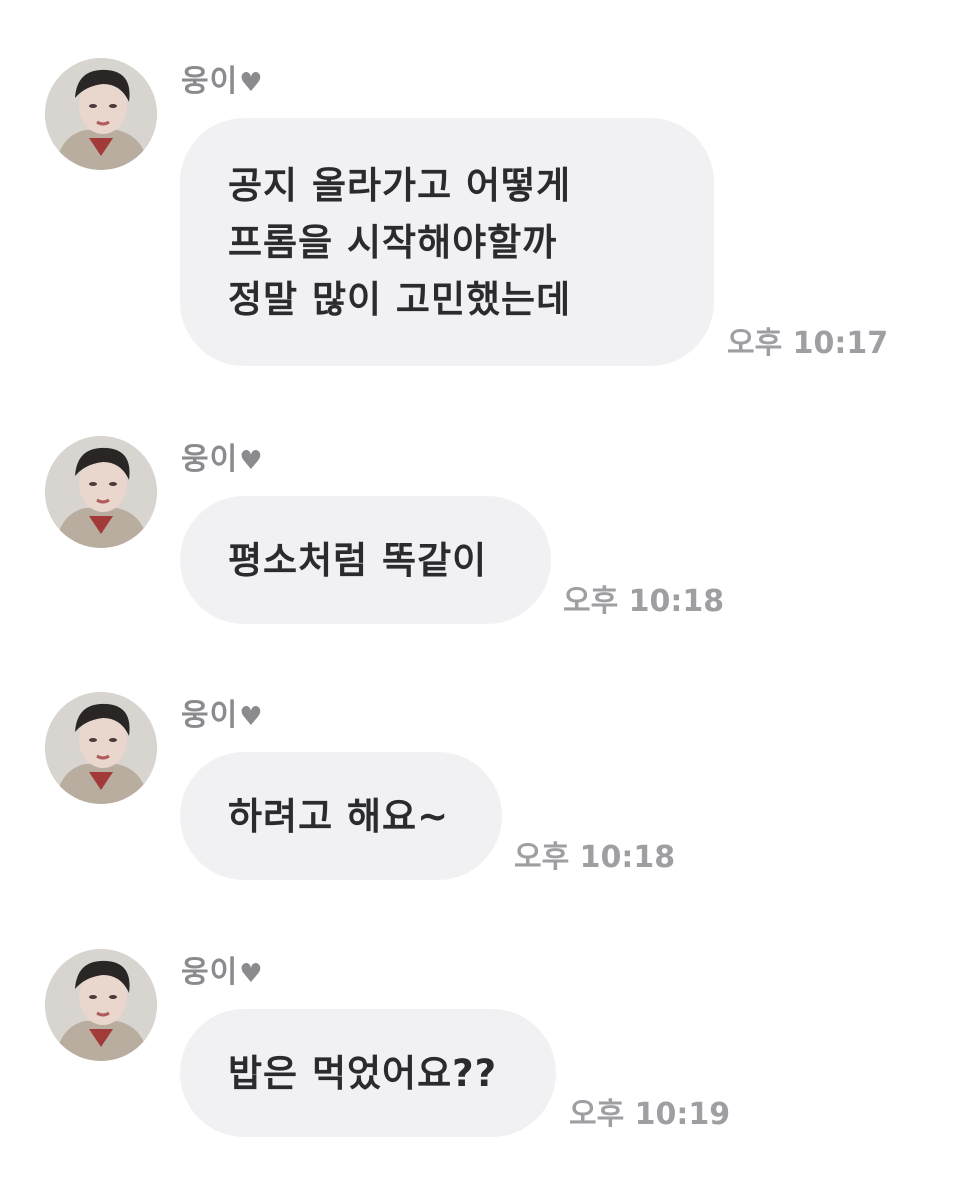  I want to click on message-timestamp: 오후 10:17, so click(808, 343).